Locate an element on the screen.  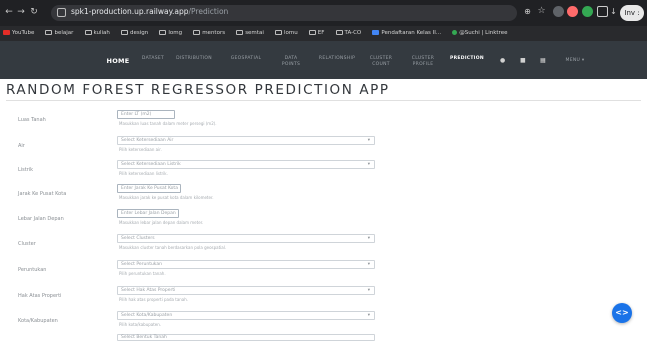
field-placeholder: Enter Lebar Jalan Depan is located at coordinates (148, 213).